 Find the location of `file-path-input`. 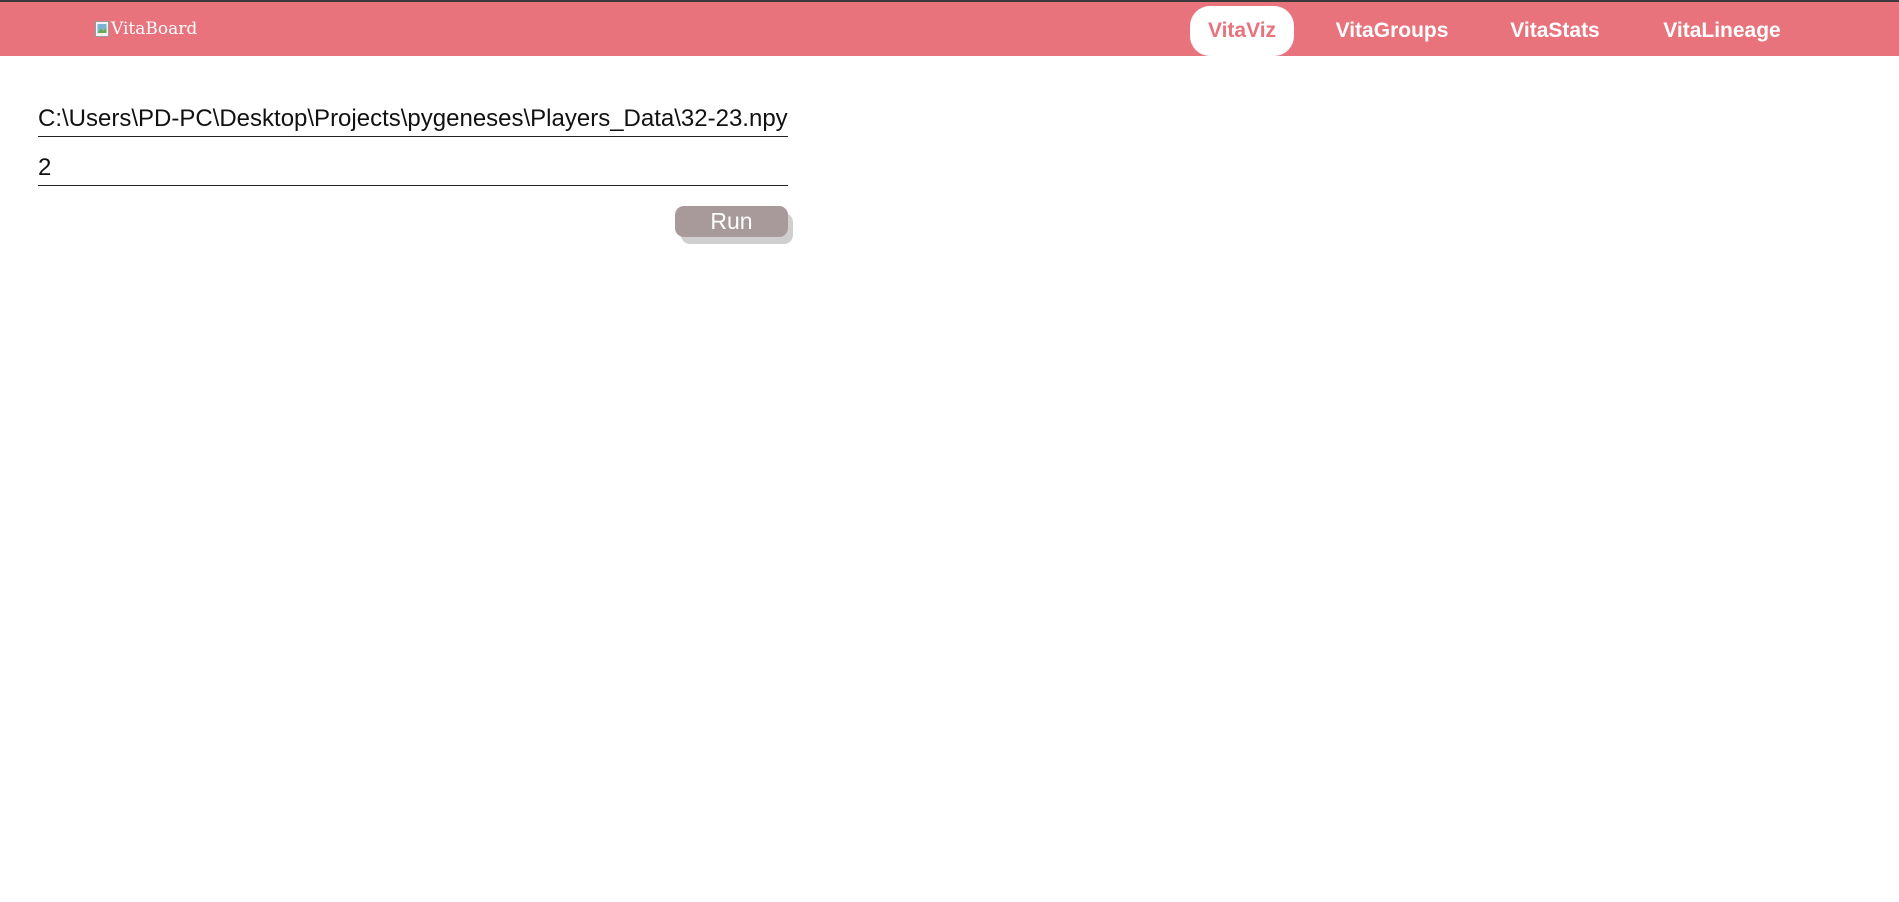

file-path-input is located at coordinates (413, 120).